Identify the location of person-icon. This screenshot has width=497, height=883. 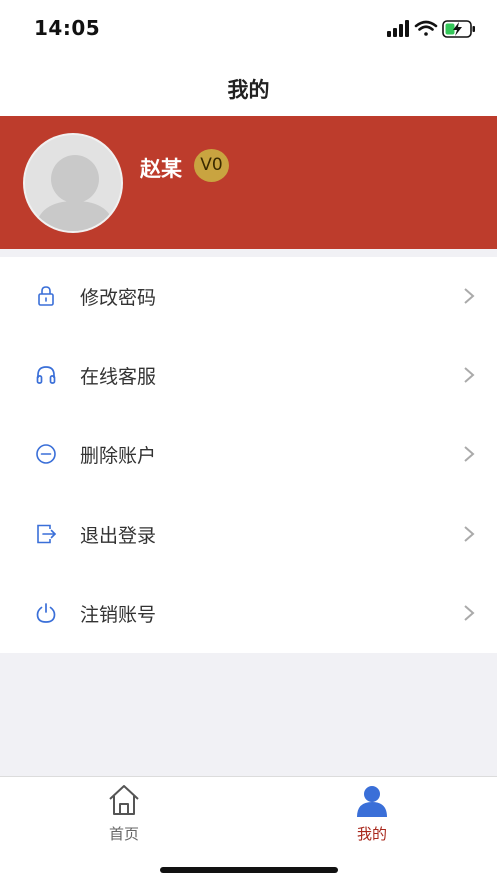
(372, 801).